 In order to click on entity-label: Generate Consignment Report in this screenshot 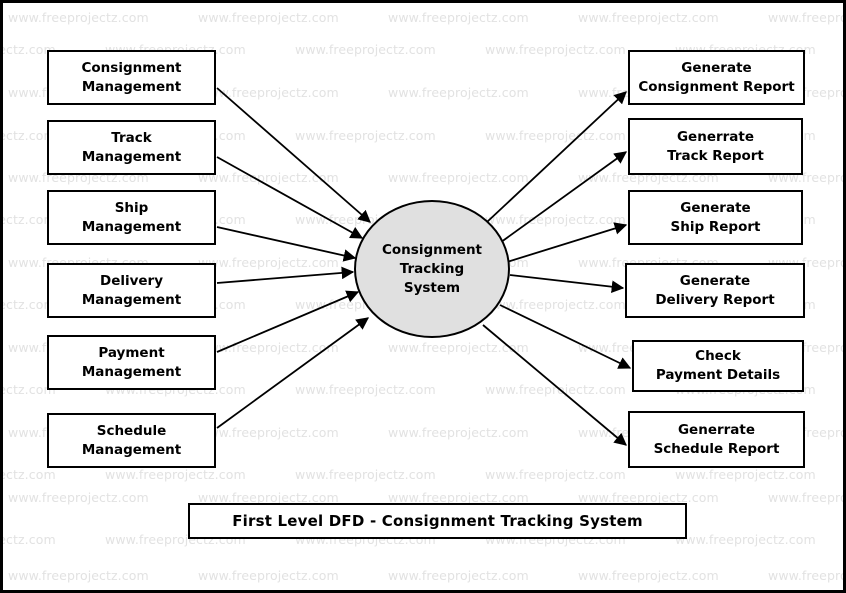, I will do `click(716, 77)`.